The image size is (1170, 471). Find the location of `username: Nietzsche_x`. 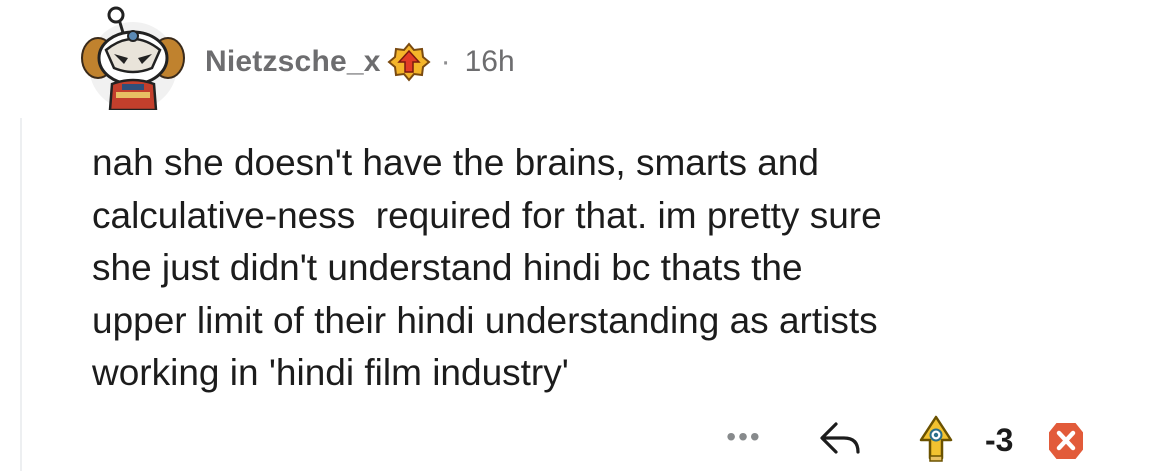

username: Nietzsche_x is located at coordinates (293, 62).